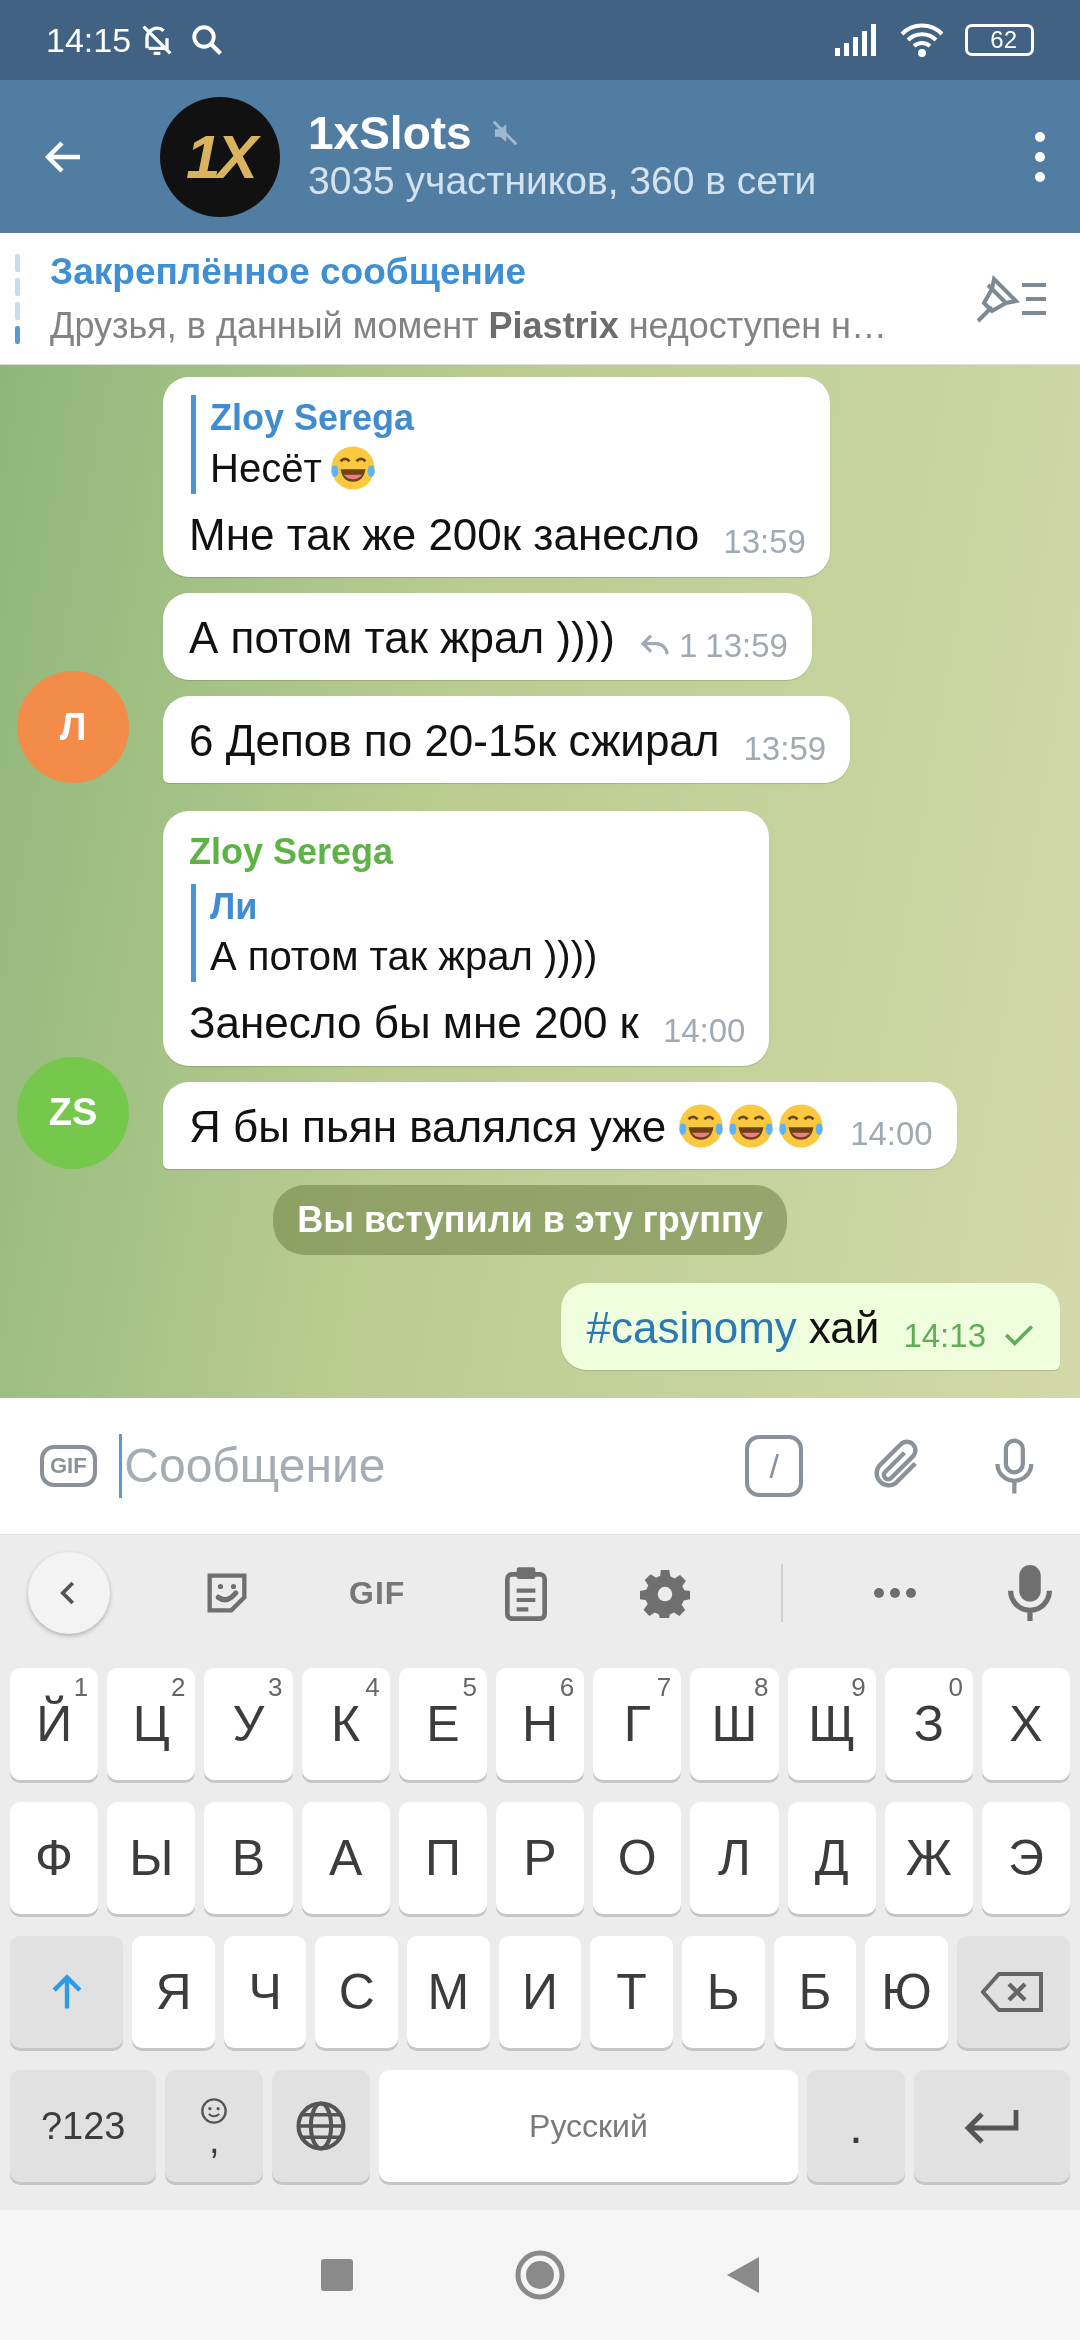 This screenshot has height=2340, width=1080. Describe the element at coordinates (73, 1112) in the screenshot. I see `user-avatar: ZS` at that location.